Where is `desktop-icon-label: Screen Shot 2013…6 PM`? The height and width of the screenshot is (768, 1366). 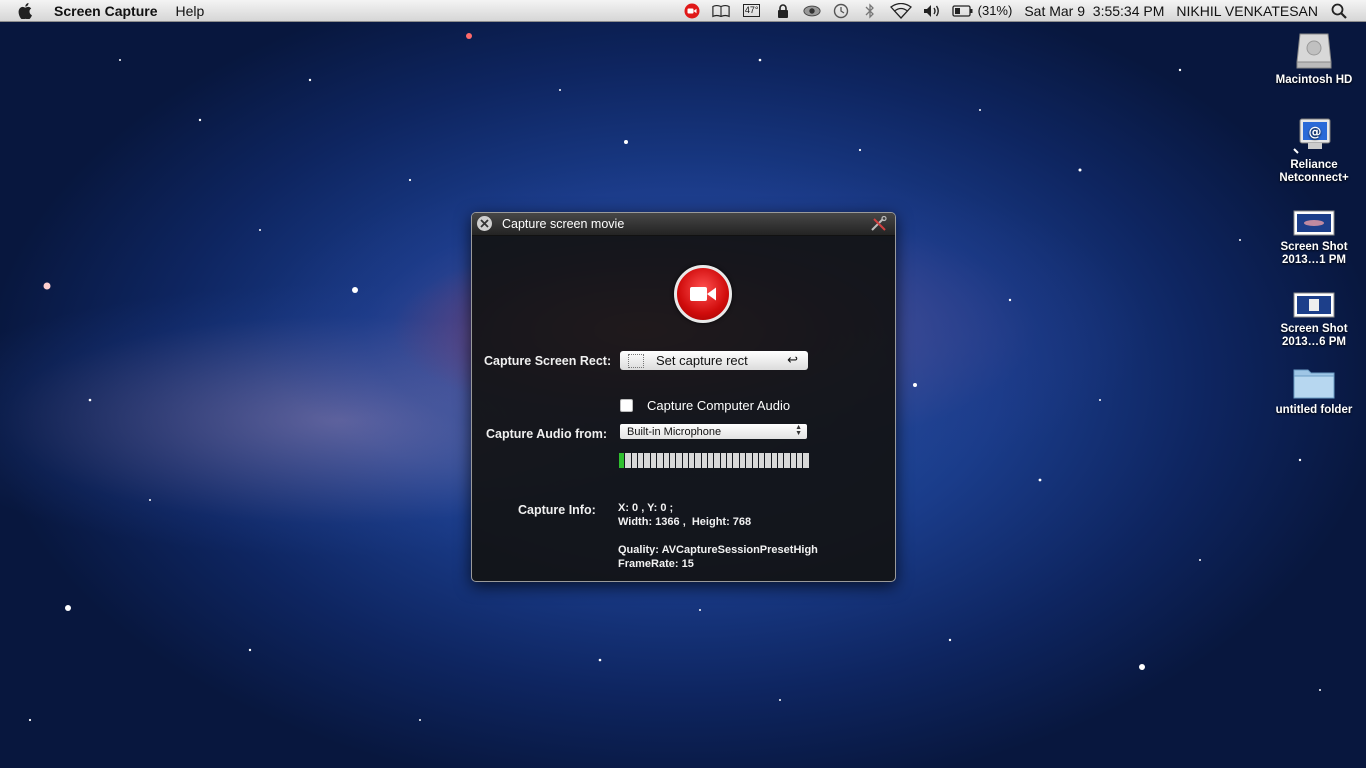 desktop-icon-label: Screen Shot 2013…6 PM is located at coordinates (1314, 335).